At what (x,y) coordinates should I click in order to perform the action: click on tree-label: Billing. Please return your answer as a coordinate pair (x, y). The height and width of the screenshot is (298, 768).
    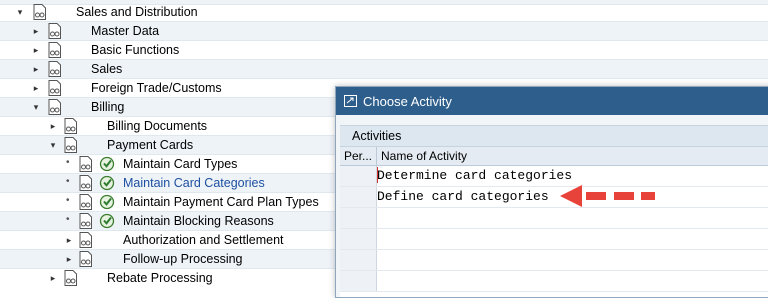
    Looking at the image, I should click on (108, 107).